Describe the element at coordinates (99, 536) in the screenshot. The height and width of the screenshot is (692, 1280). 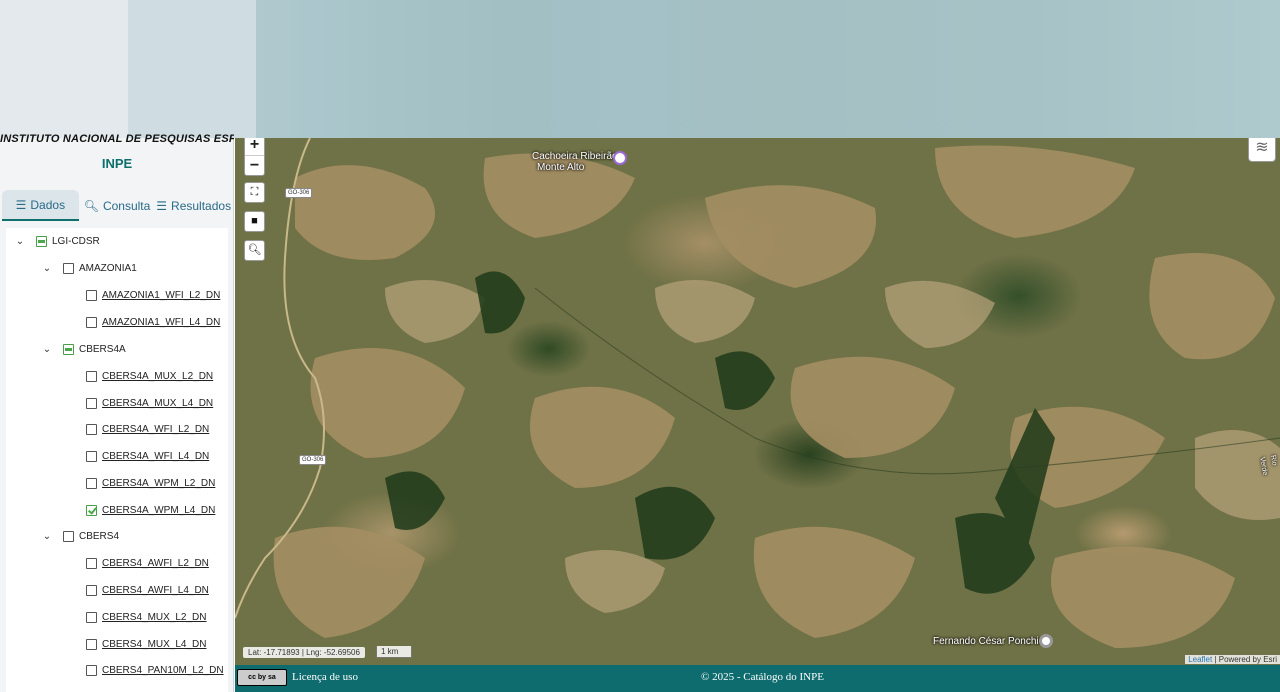
I see `group-label: CBERS4` at that location.